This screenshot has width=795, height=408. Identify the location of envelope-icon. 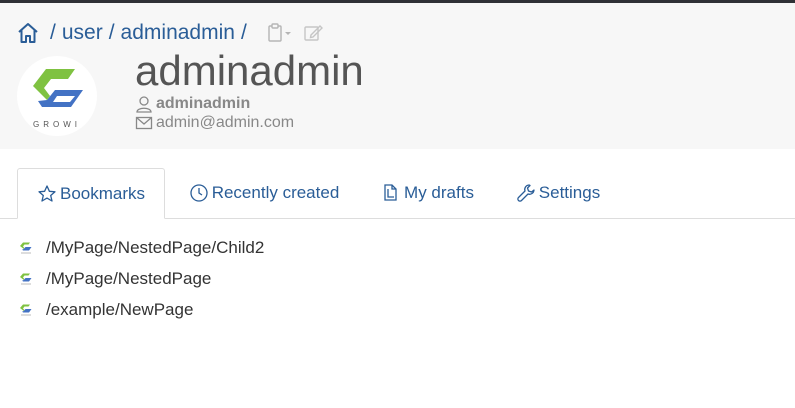
(144, 123).